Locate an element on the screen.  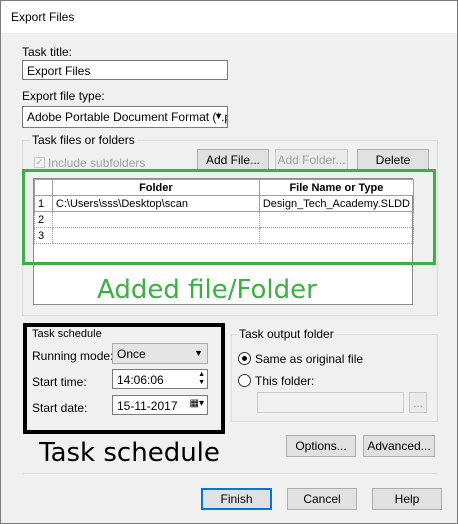
cancel-button: Cancel is located at coordinates (322, 499).